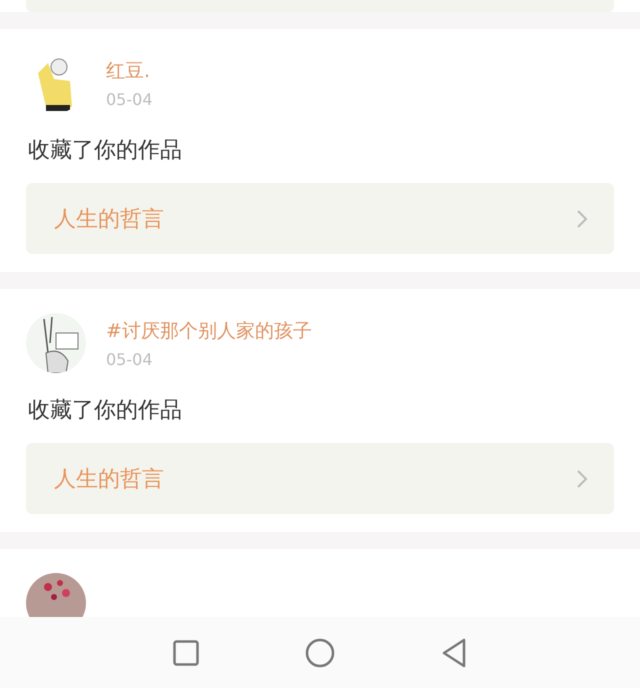 This screenshot has width=640, height=688. I want to click on square-icon, so click(186, 653).